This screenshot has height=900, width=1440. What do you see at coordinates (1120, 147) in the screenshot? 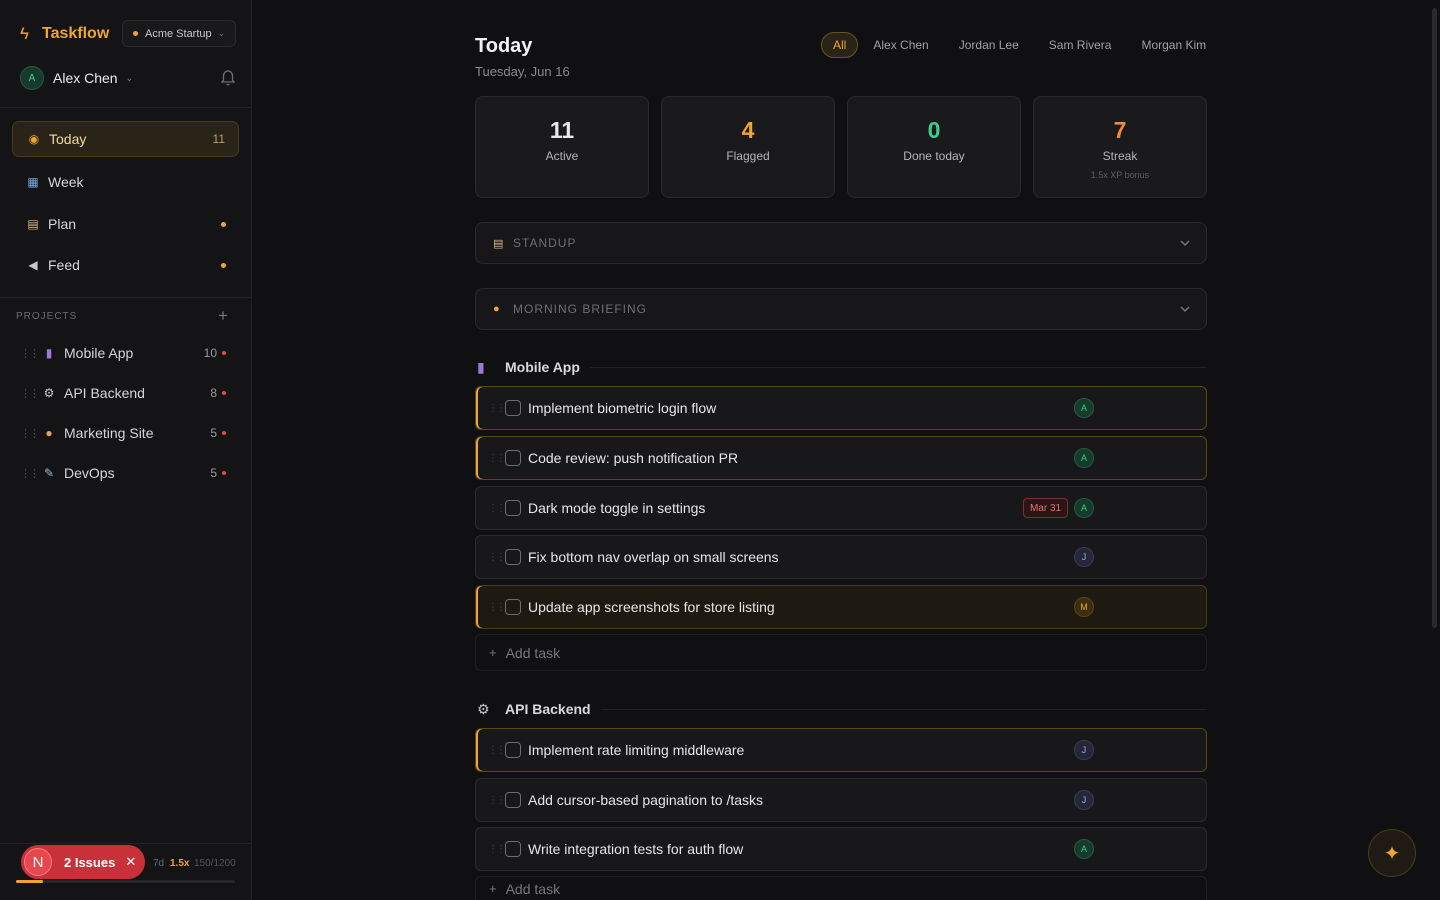
I see `stat-streak: 7 Streak 1.5x XP bonus` at bounding box center [1120, 147].